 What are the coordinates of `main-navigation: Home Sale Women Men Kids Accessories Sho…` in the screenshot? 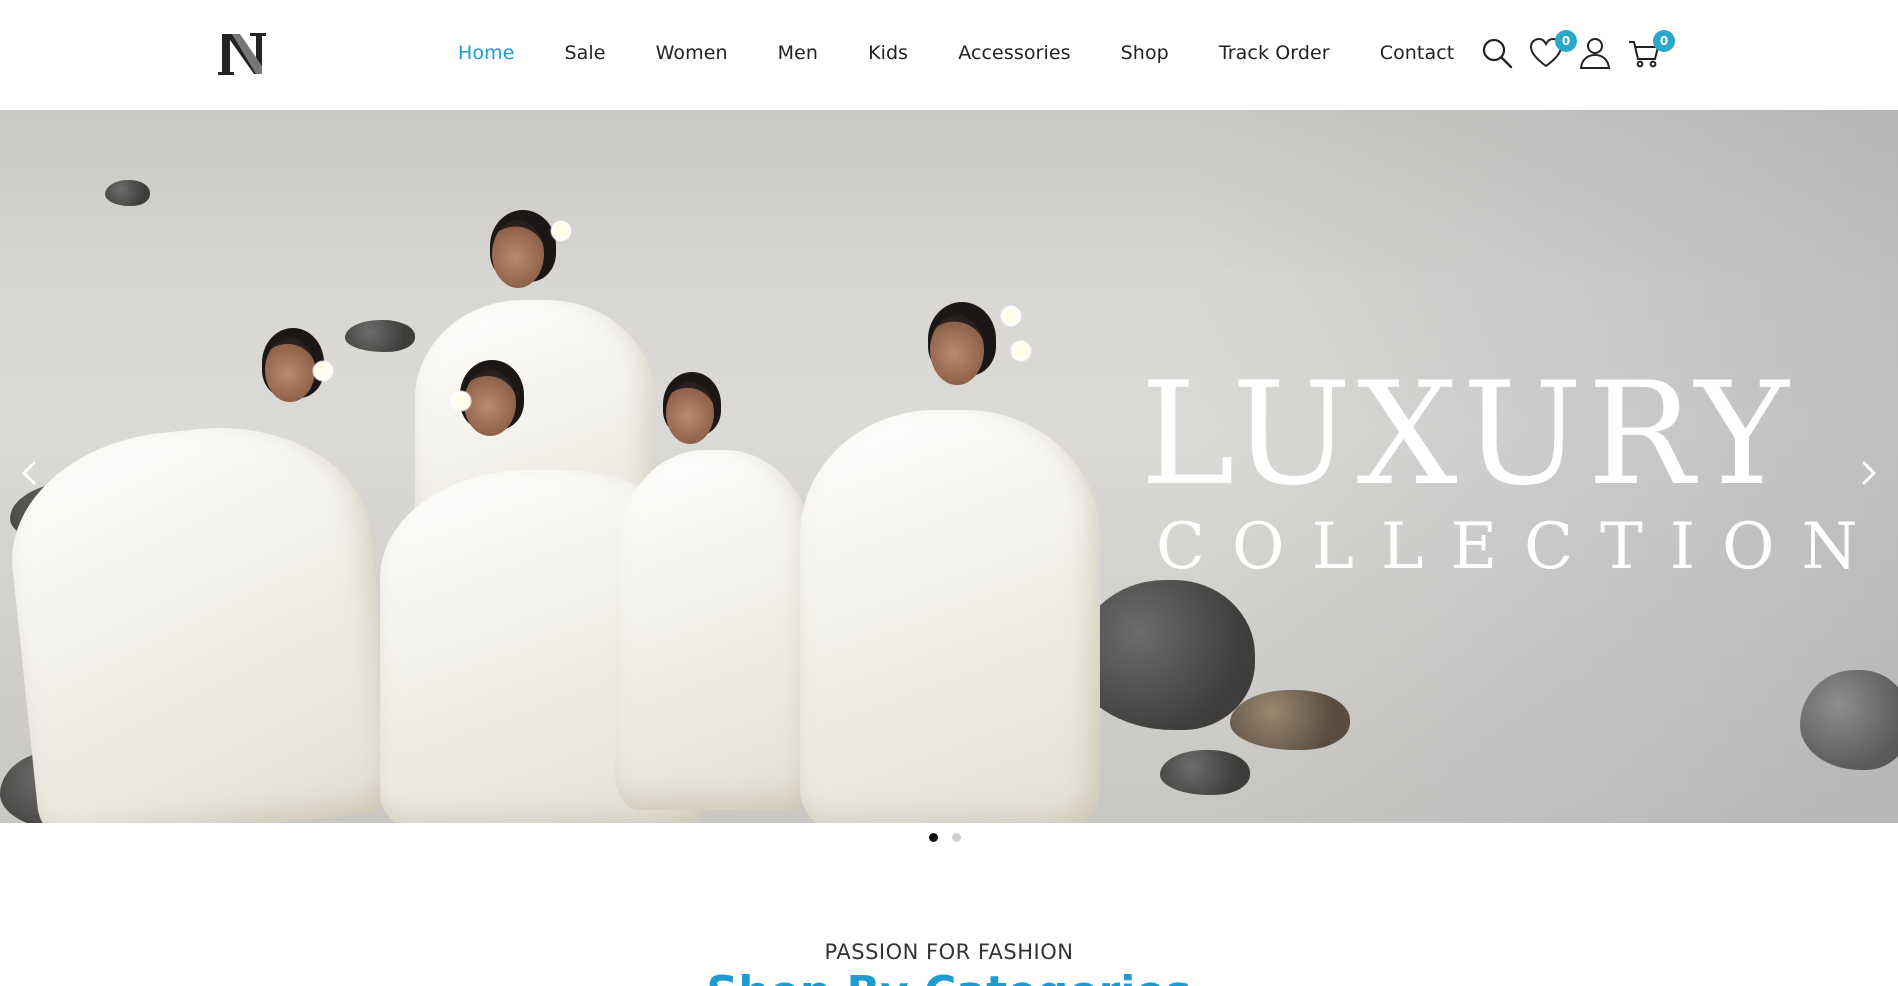 It's located at (956, 53).